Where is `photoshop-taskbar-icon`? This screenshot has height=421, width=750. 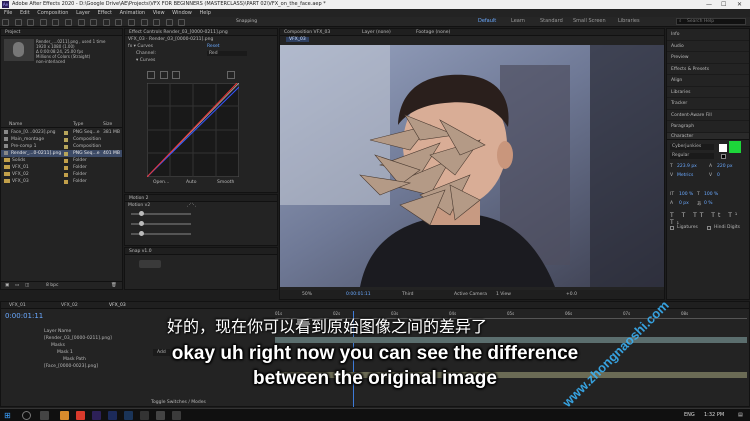
photoshop-taskbar-icon is located at coordinates (128, 415).